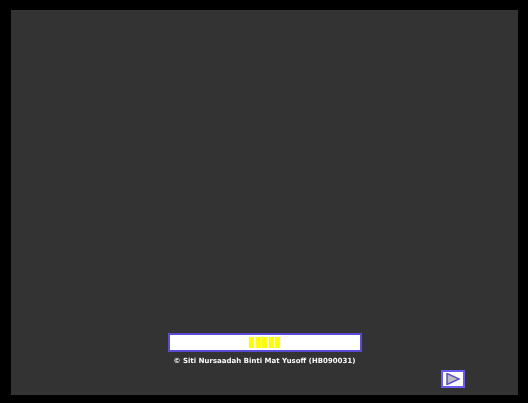 This screenshot has width=528, height=403. I want to click on play-icon, so click(453, 379).